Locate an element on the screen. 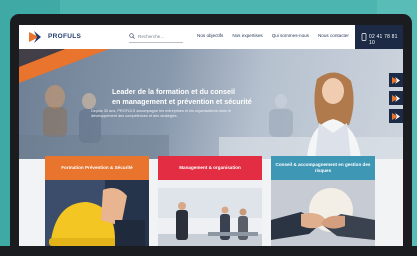  card-prevention-title: Formation Prévention & Sécurité is located at coordinates (97, 168).